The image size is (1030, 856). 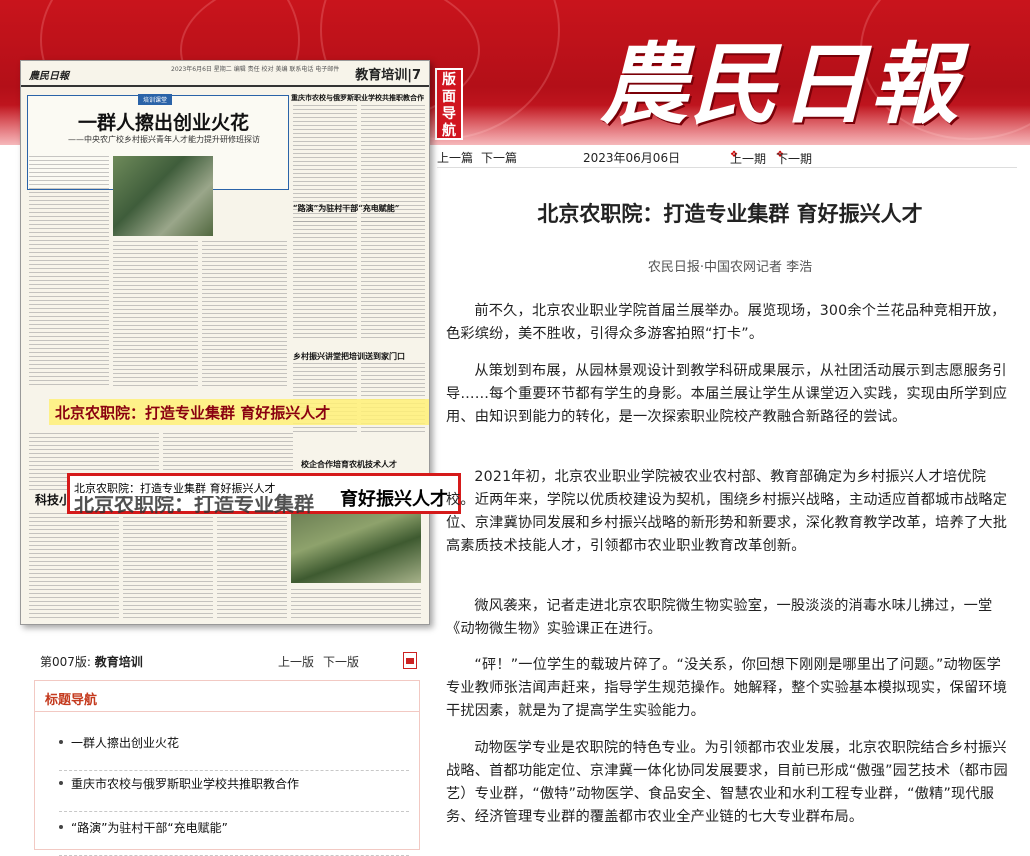 What do you see at coordinates (349, 356) in the screenshot?
I see `right-headline-3: 乡村振兴讲堂把培训送到家门口` at bounding box center [349, 356].